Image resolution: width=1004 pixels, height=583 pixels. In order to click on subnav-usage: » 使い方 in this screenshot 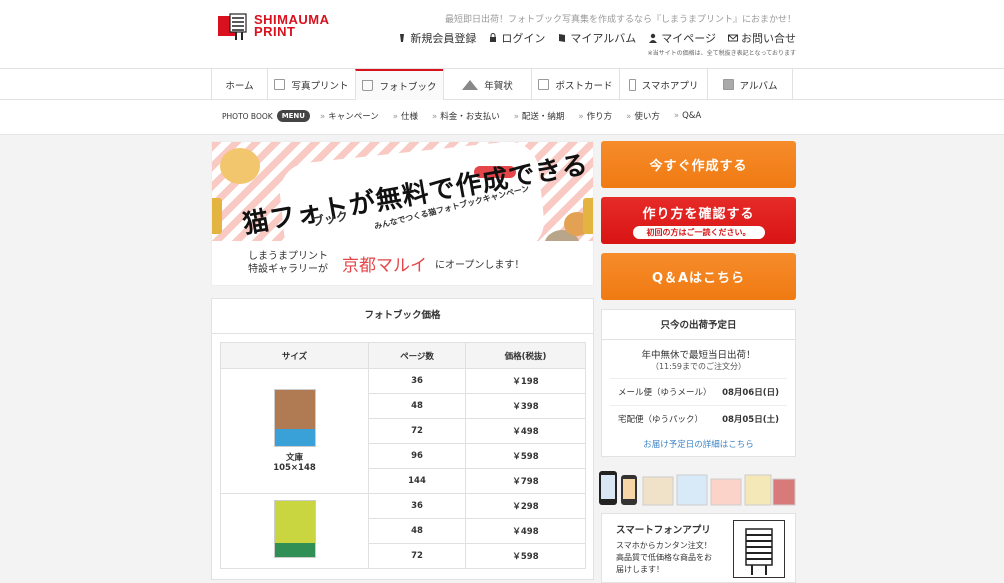, I will do `click(643, 116)`.